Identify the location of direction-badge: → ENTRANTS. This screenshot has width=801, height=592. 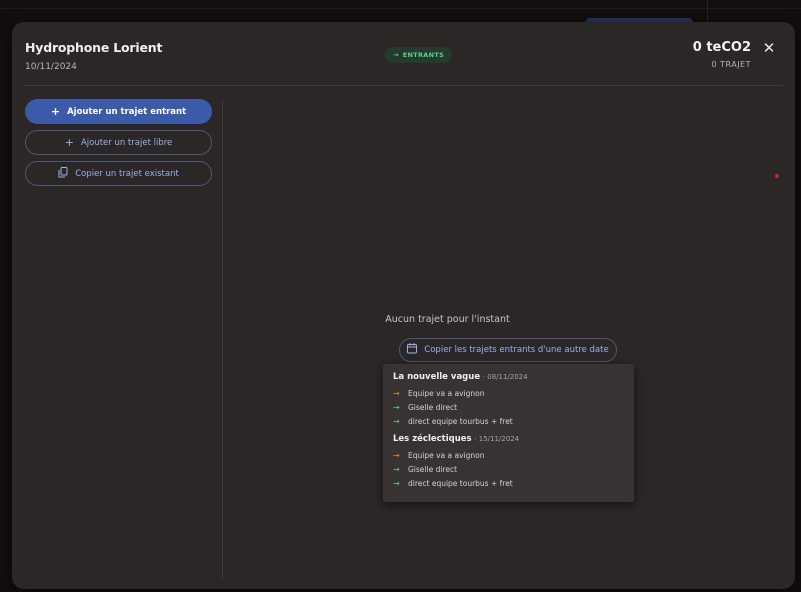
(419, 55).